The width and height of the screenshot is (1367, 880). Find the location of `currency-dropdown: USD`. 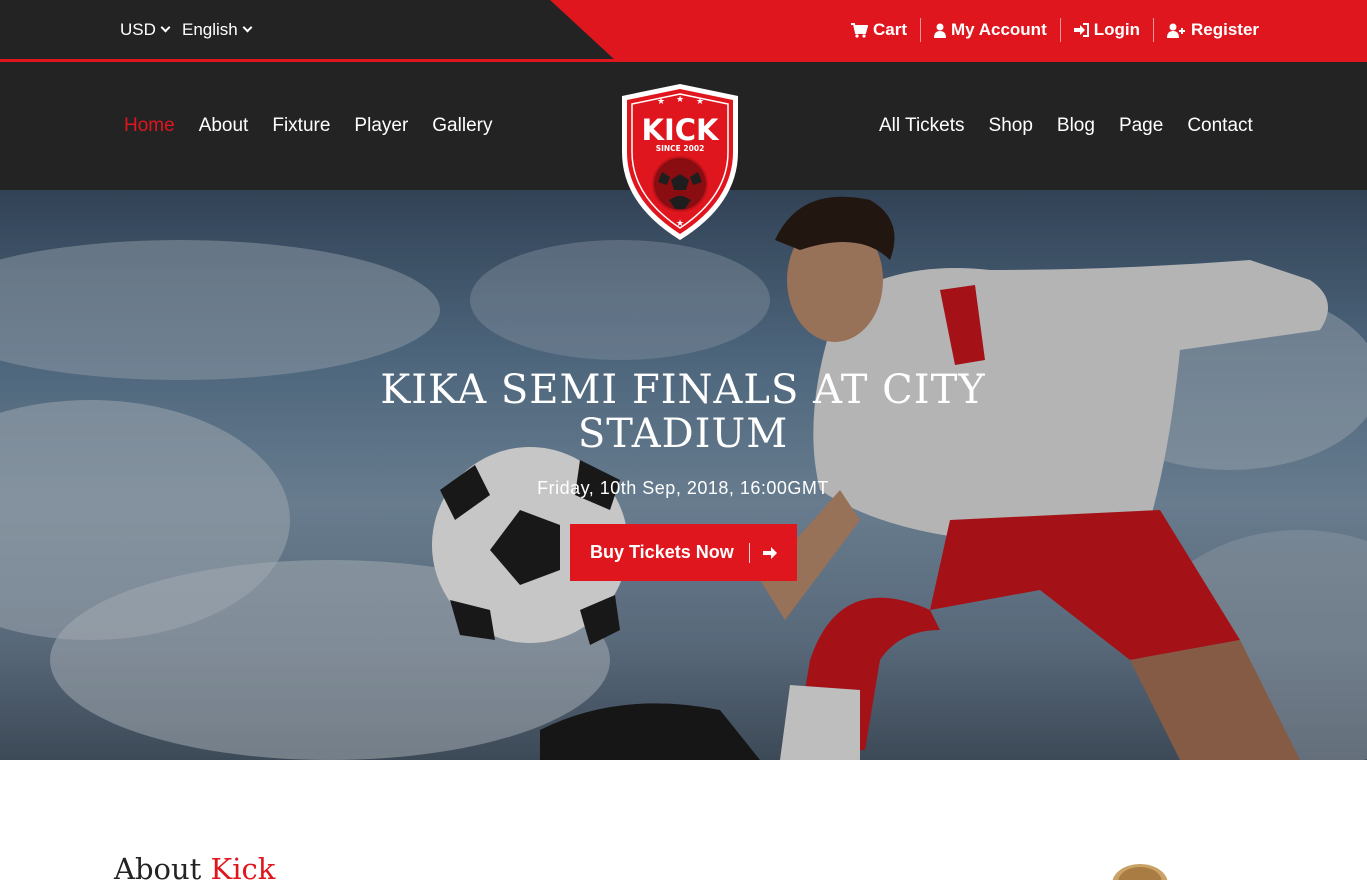

currency-dropdown: USD is located at coordinates (145, 30).